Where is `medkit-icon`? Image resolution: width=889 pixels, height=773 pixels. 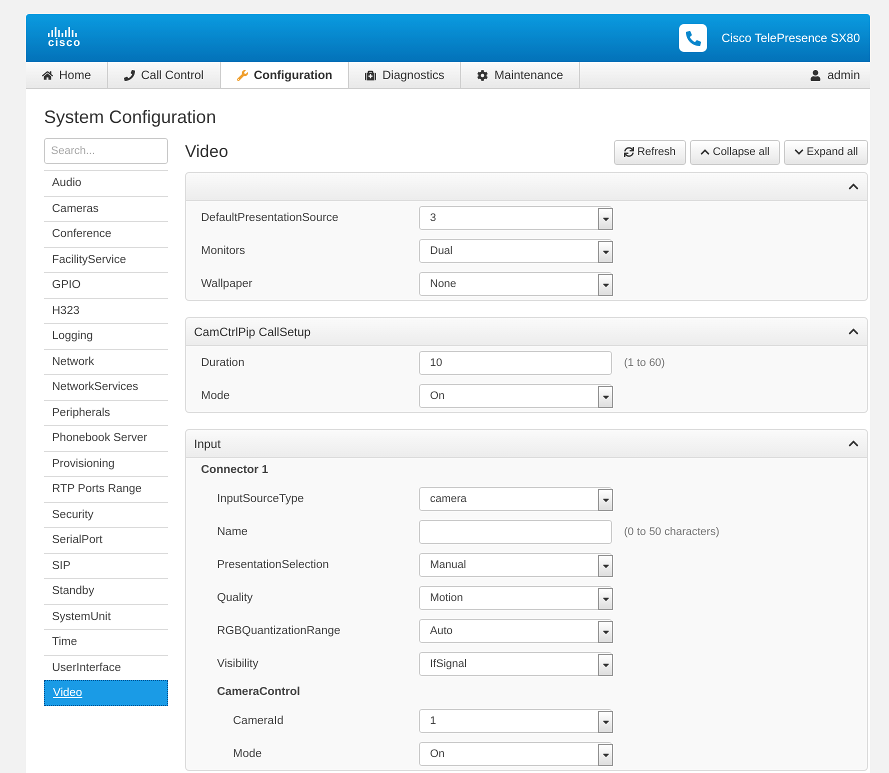 medkit-icon is located at coordinates (370, 75).